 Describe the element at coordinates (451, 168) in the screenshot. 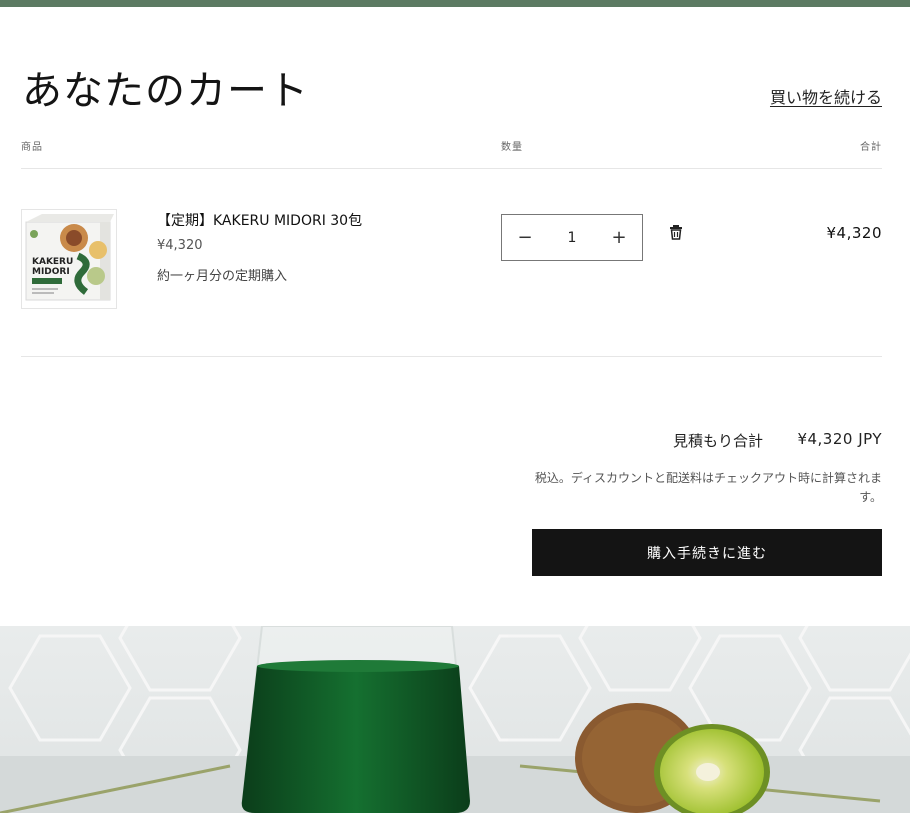

I see `header-divider` at that location.